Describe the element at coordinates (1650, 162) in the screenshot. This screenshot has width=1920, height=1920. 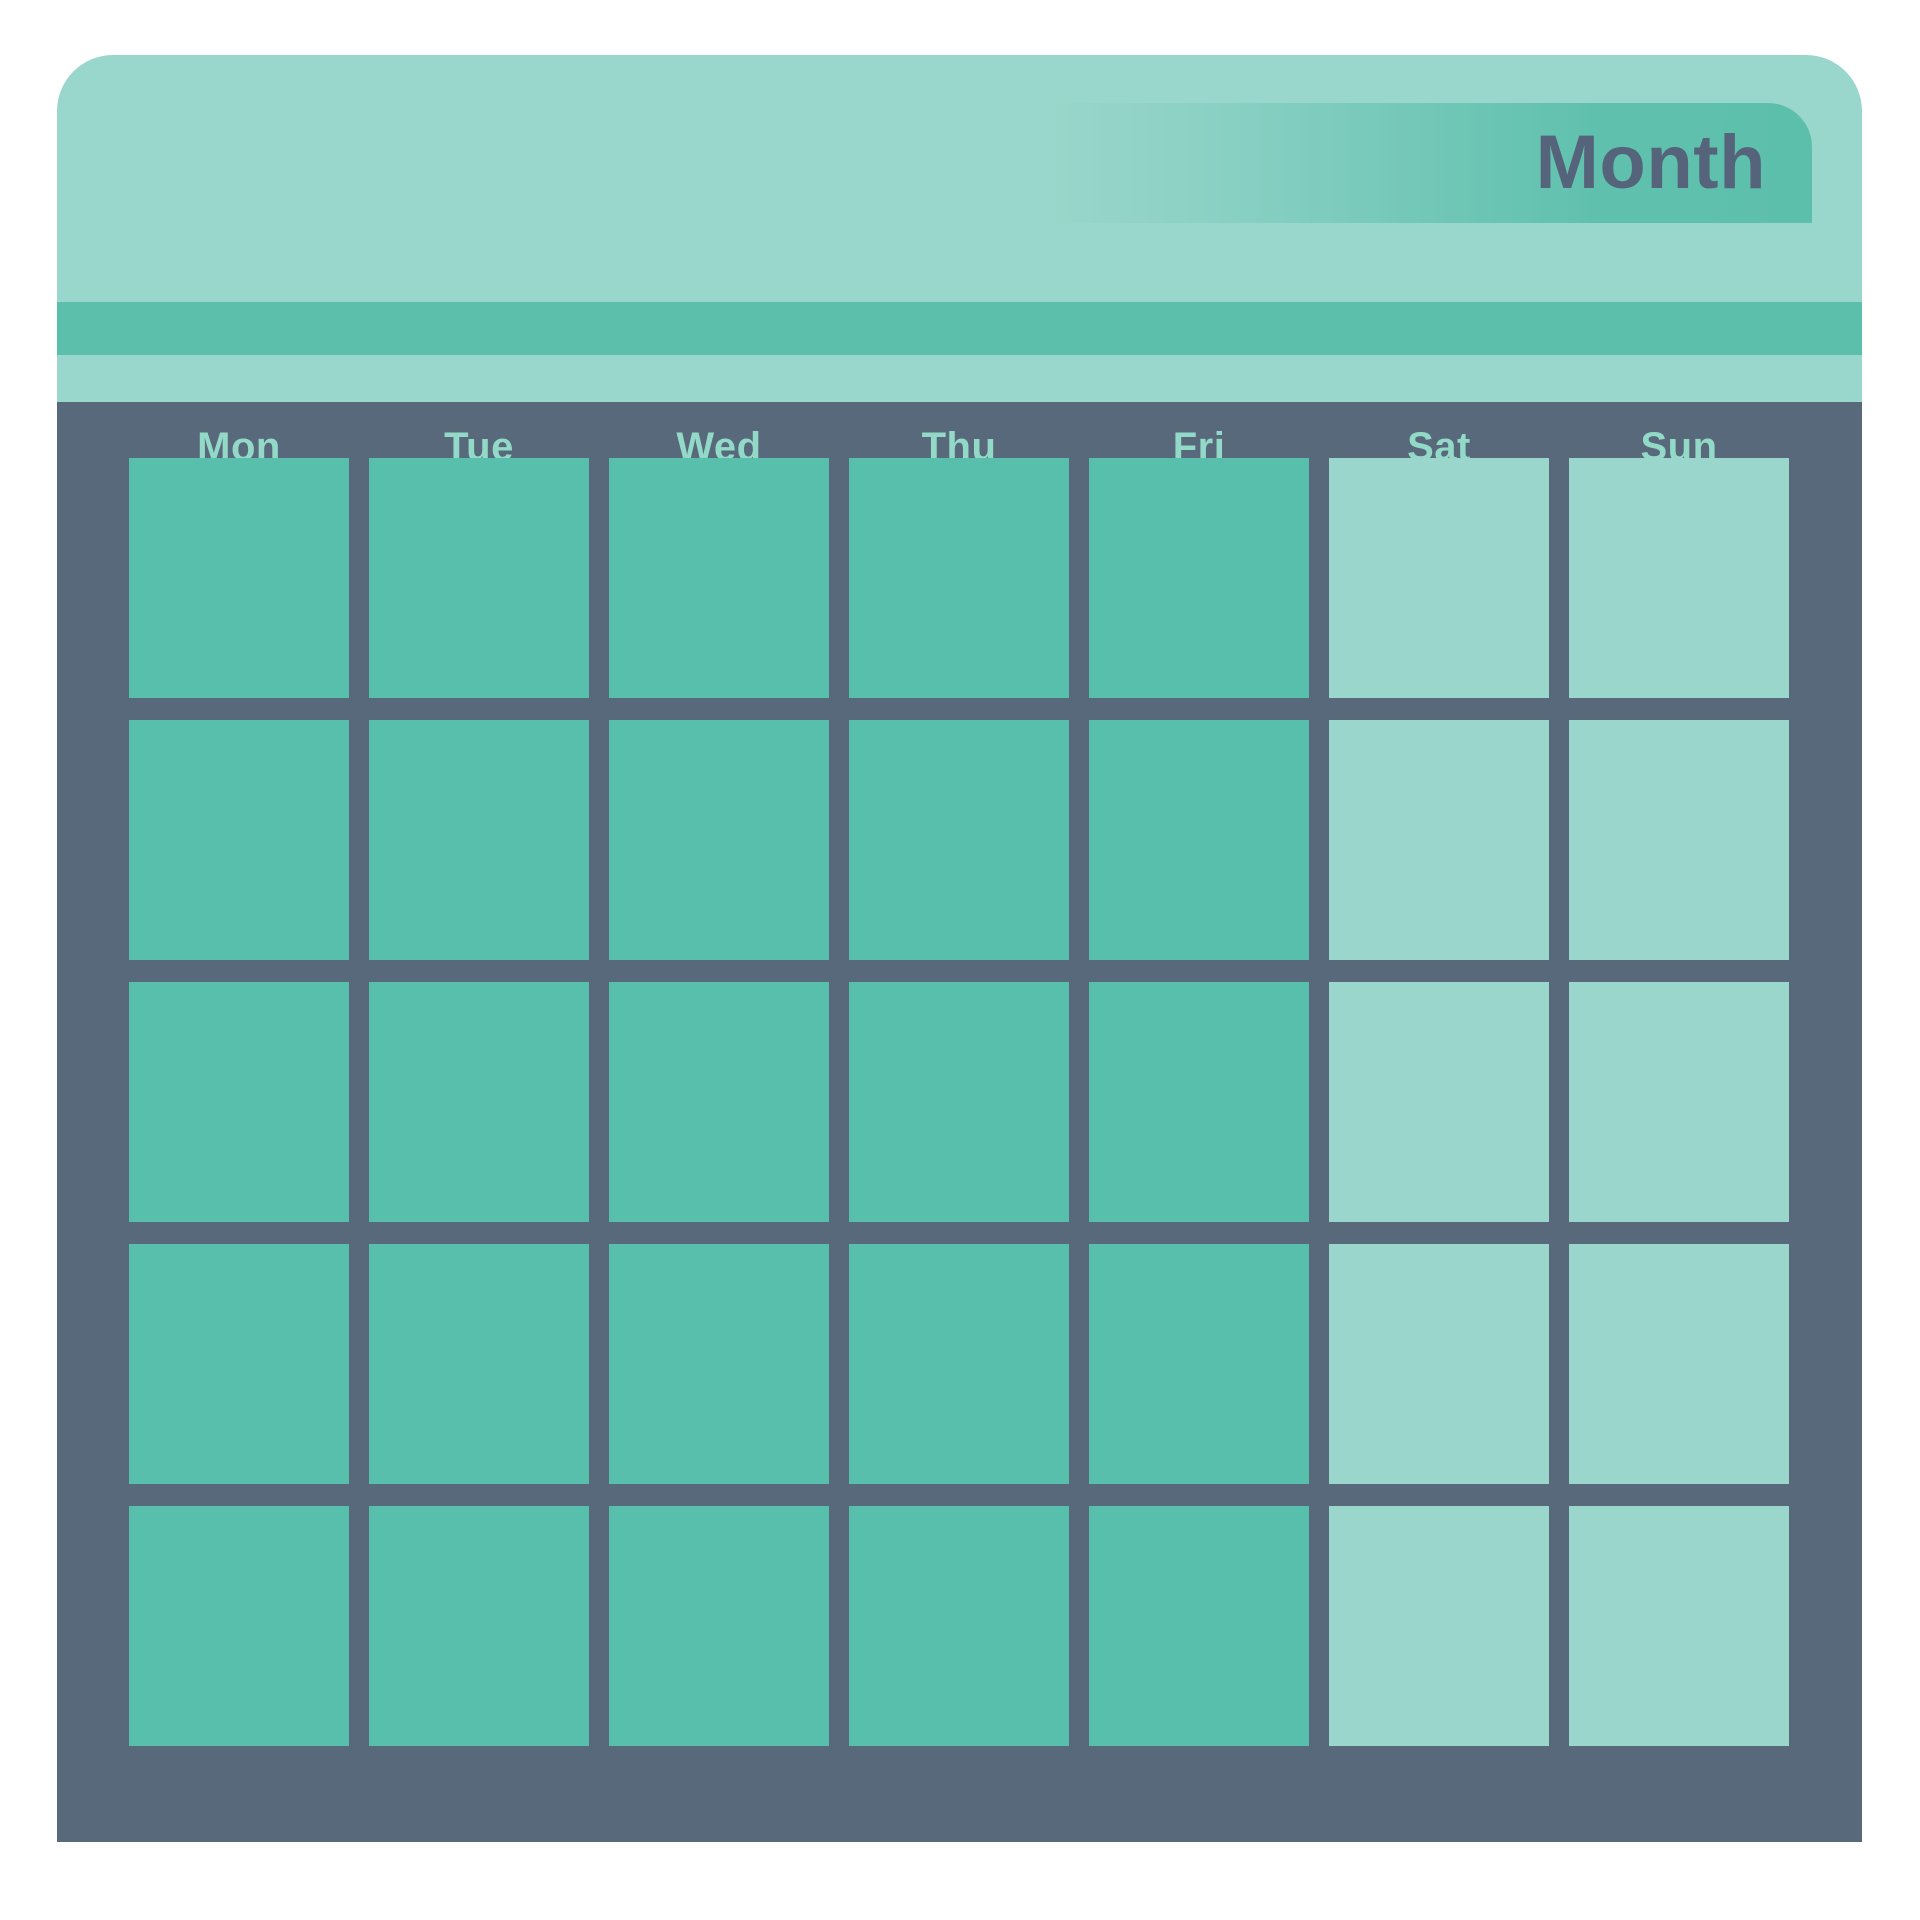
I see `page-title: Month` at that location.